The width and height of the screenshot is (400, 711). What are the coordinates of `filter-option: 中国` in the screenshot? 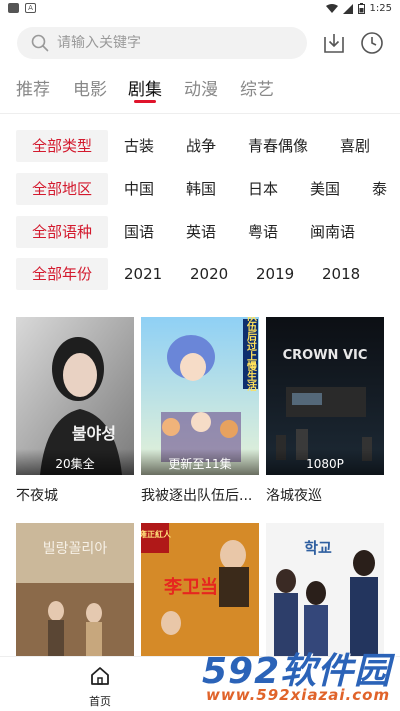 It's located at (139, 189).